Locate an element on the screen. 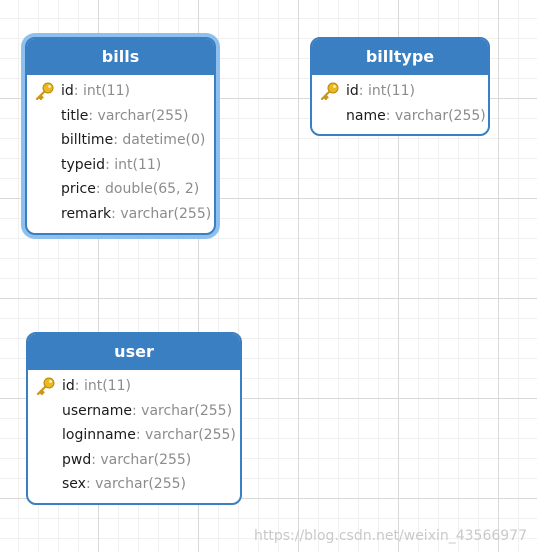  field-row: typeid: int(11) is located at coordinates (120, 165).